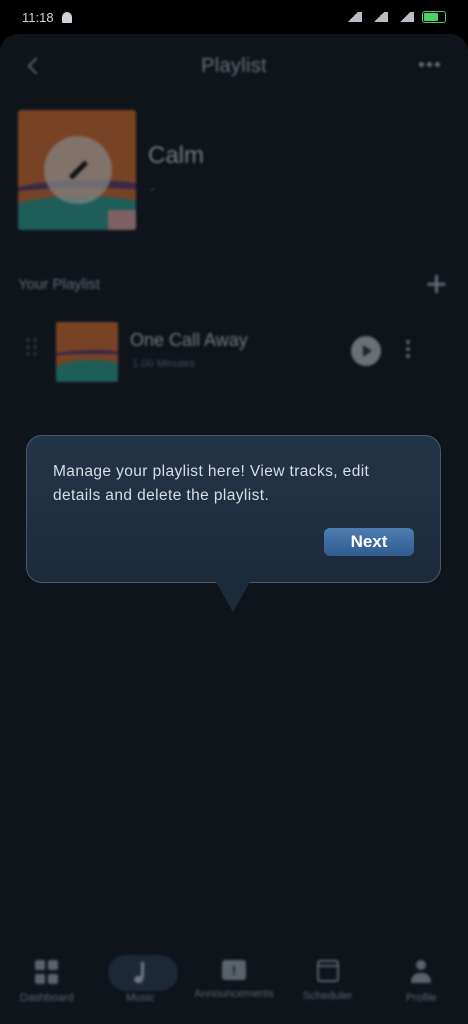 Image resolution: width=468 pixels, height=1024 pixels. I want to click on bell-icon, so click(66, 17).